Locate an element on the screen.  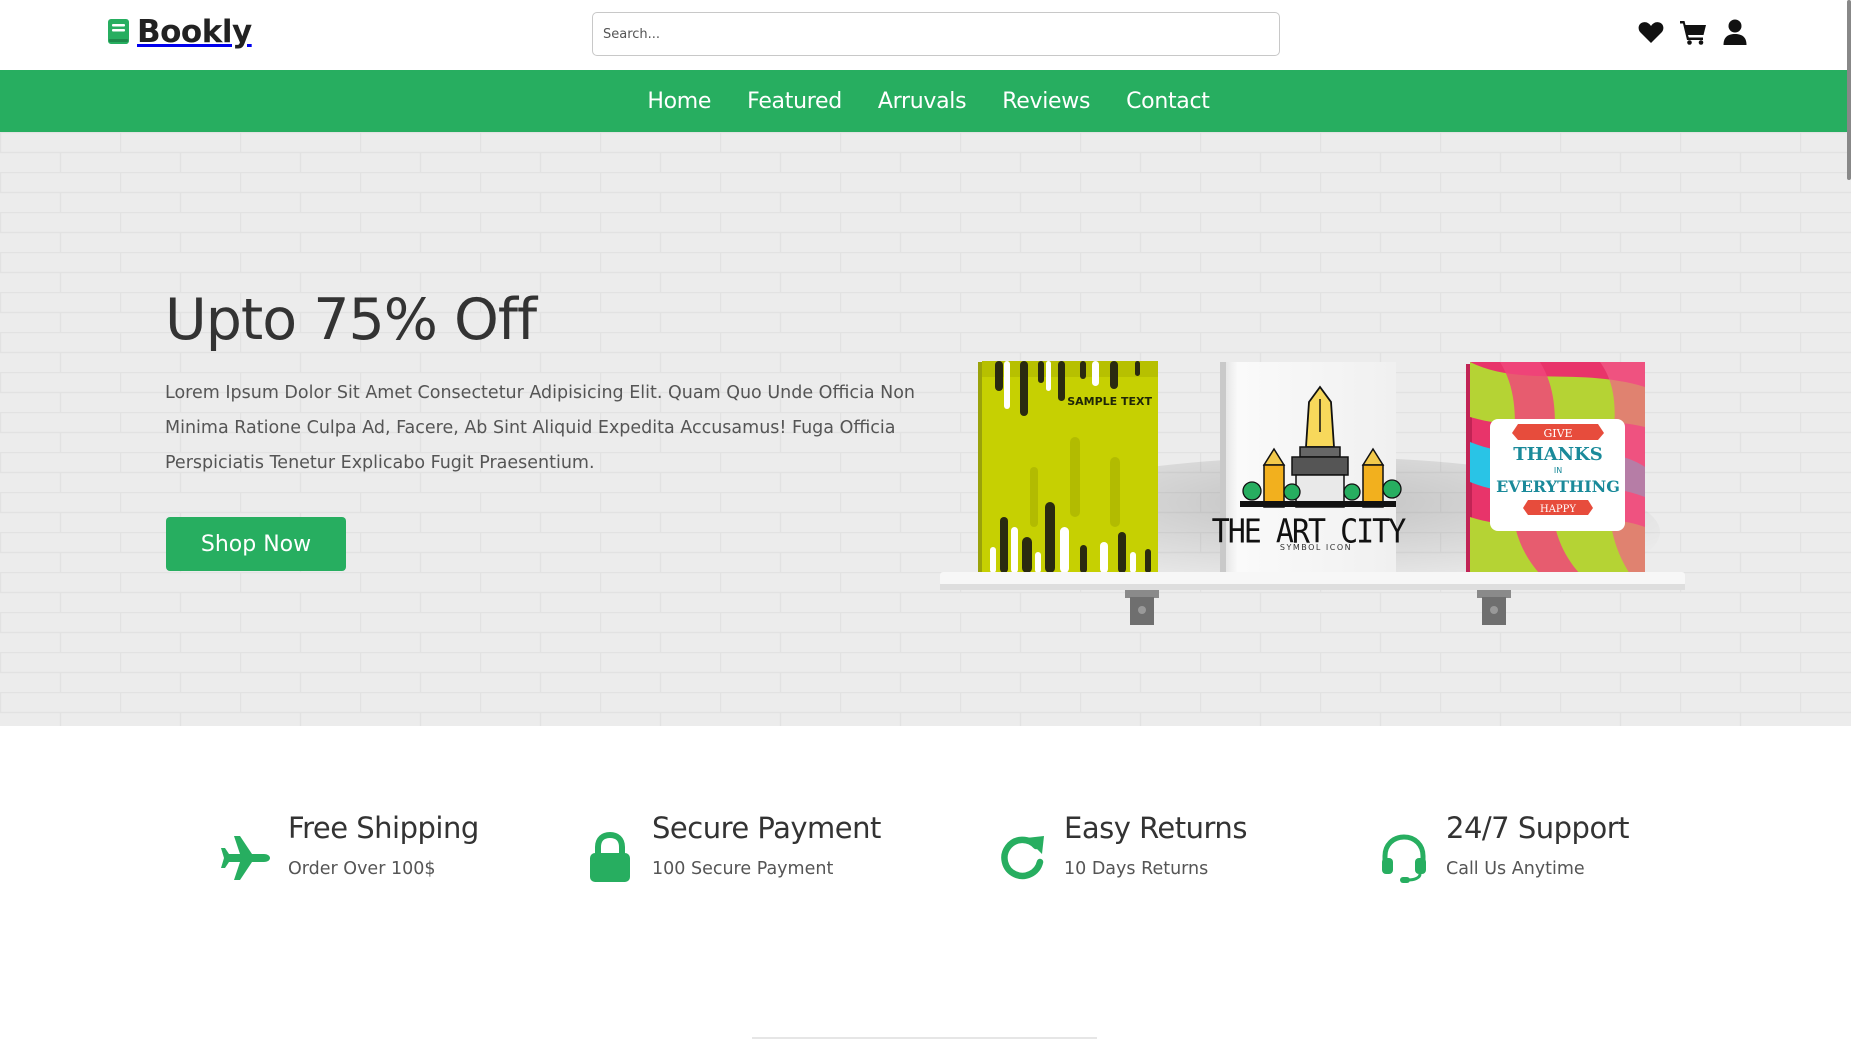
logo-link: Bookly is located at coordinates (179, 32).